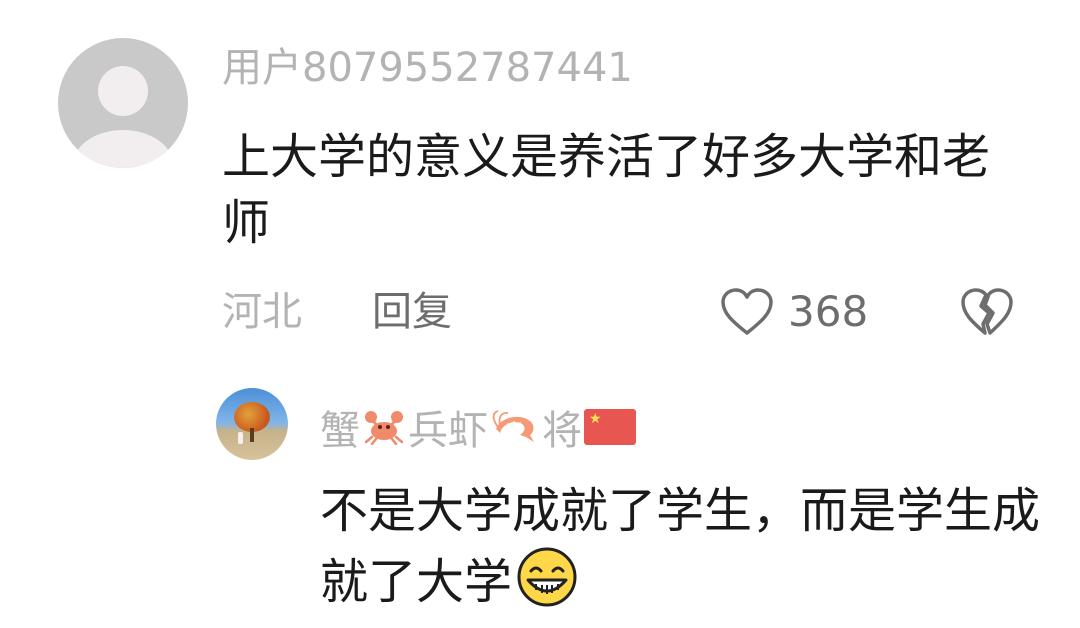 The height and width of the screenshot is (628, 1080). What do you see at coordinates (987, 312) in the screenshot?
I see `broken-heart-icon` at bounding box center [987, 312].